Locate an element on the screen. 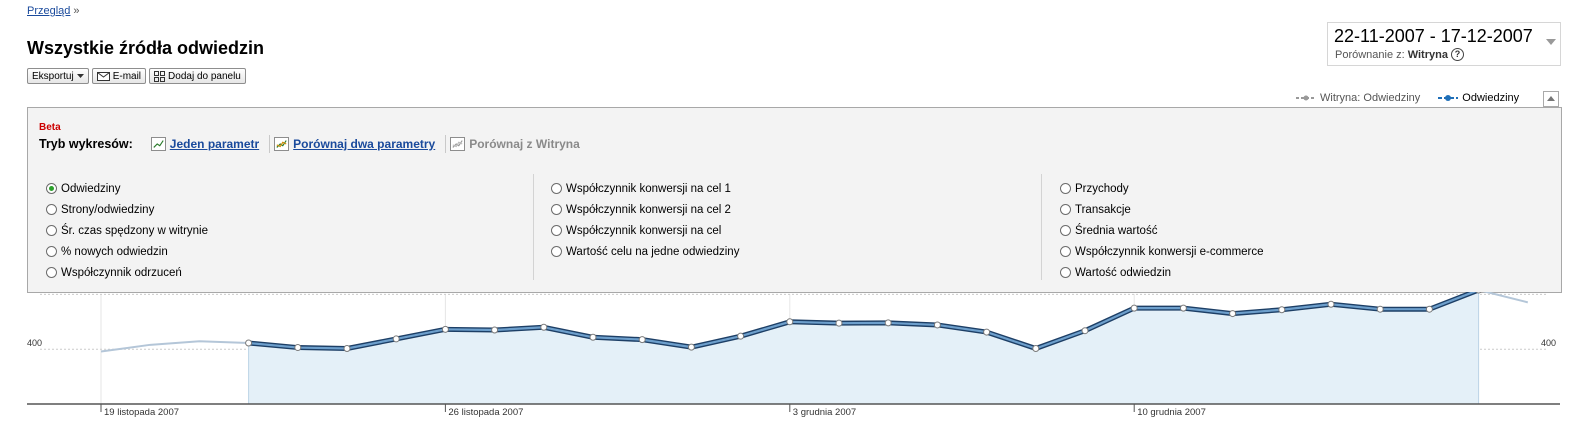 The width and height of the screenshot is (1595, 439). metric-label: Śr. czas spędzony w witrynie is located at coordinates (135, 230).